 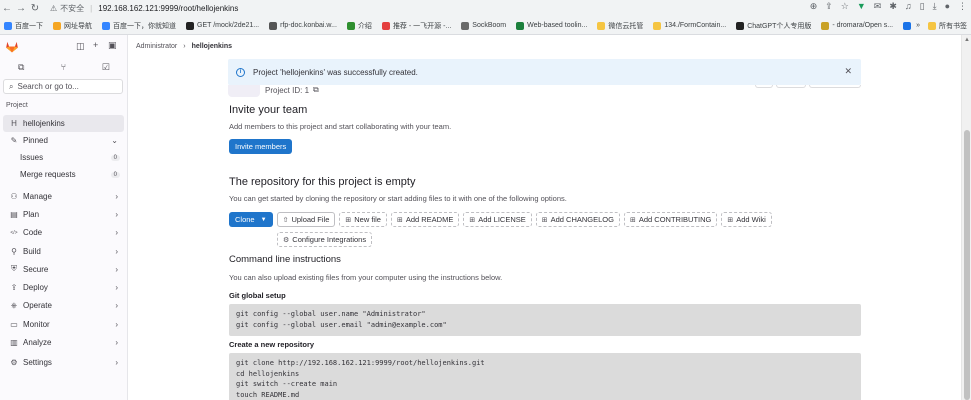 What do you see at coordinates (35, 8) in the screenshot?
I see `reload-icon: ↻` at bounding box center [35, 8].